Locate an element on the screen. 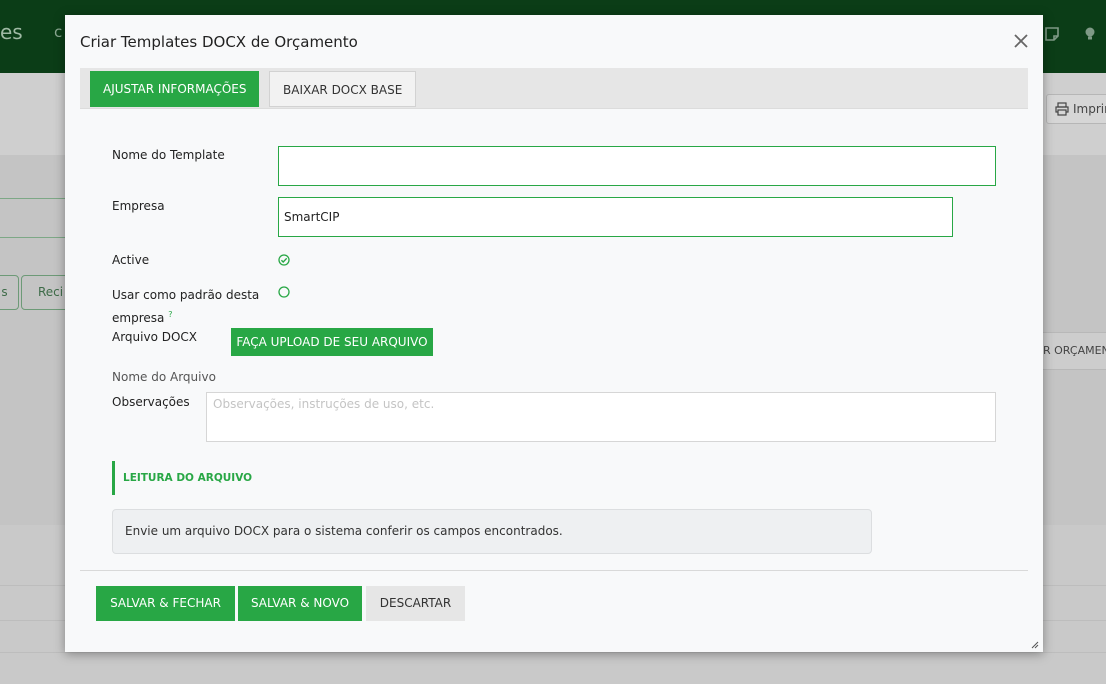 The width and height of the screenshot is (1106, 684). help-icon: ? is located at coordinates (170, 314).